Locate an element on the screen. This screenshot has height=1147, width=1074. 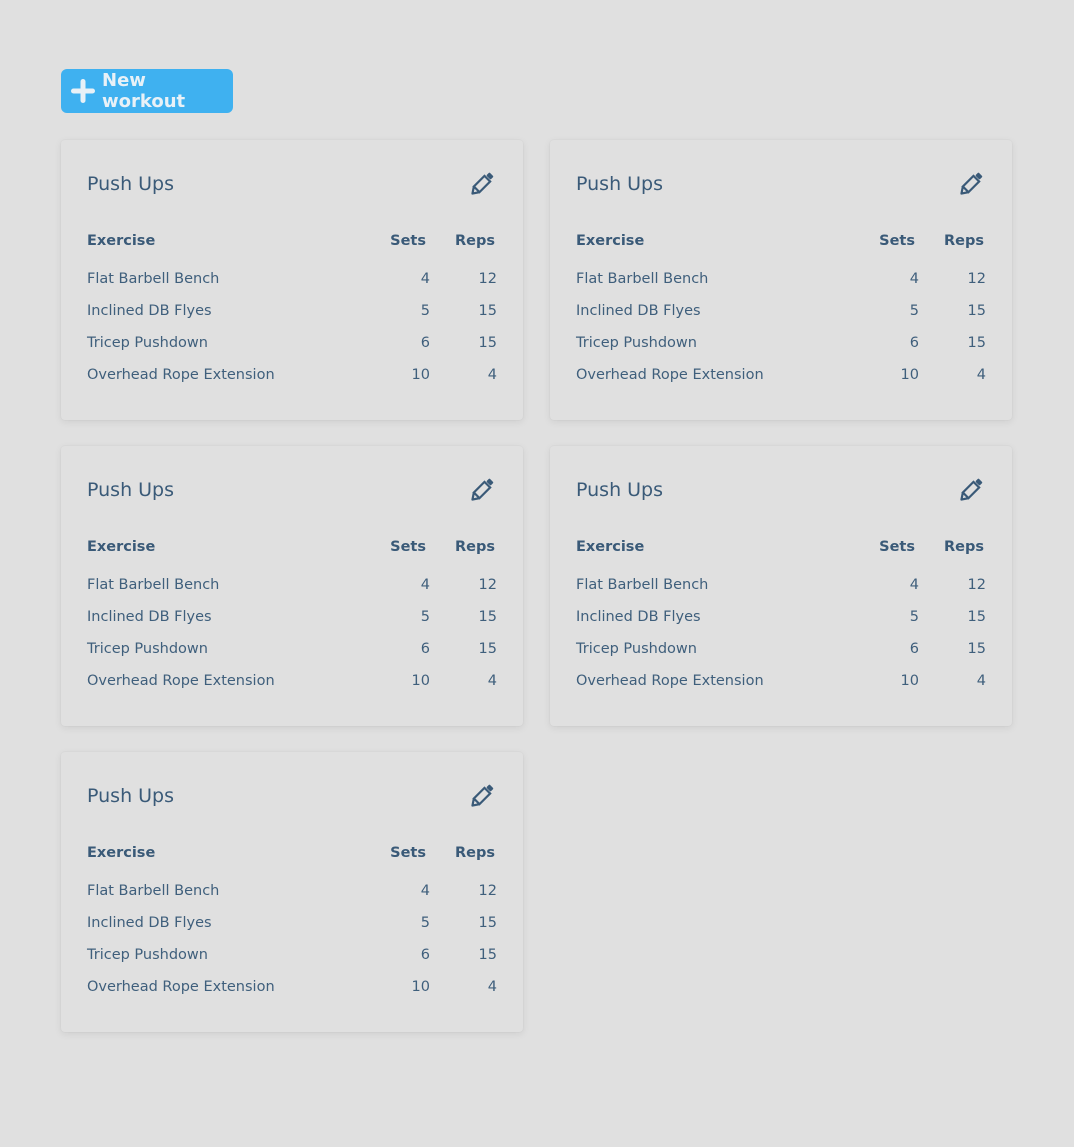
new-workout-label: New workout is located at coordinates (144, 91).